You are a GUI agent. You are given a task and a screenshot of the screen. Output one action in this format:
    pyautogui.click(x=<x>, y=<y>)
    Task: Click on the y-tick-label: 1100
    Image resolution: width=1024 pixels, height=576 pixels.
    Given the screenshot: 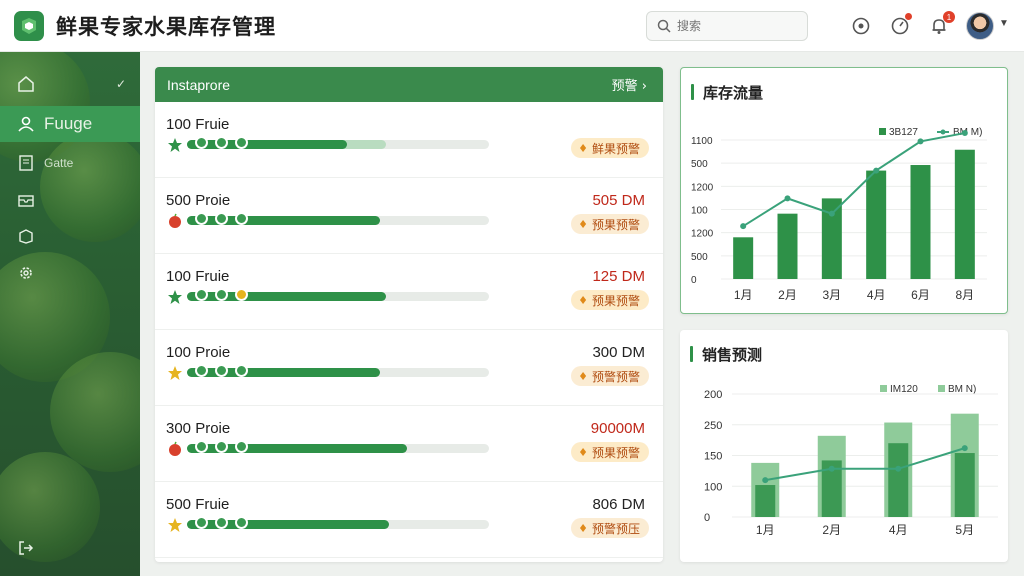 What is the action you would take?
    pyautogui.click(x=702, y=141)
    